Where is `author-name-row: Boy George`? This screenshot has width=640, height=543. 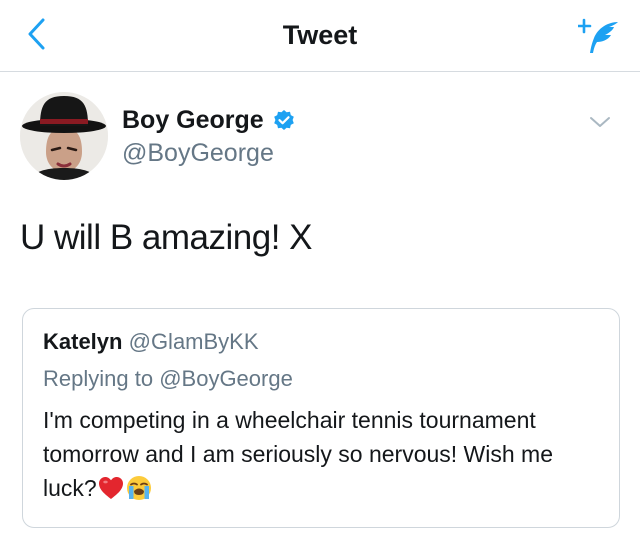
author-name-row: Boy George is located at coordinates (209, 120).